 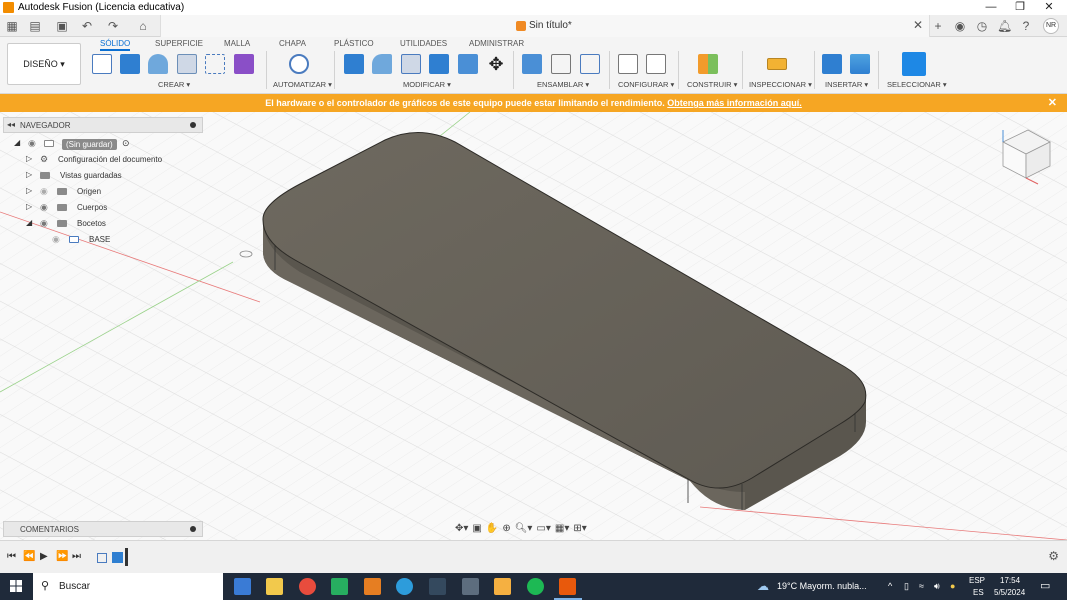 What do you see at coordinates (193, 125) in the screenshot?
I see `navigator-options-icon` at bounding box center [193, 125].